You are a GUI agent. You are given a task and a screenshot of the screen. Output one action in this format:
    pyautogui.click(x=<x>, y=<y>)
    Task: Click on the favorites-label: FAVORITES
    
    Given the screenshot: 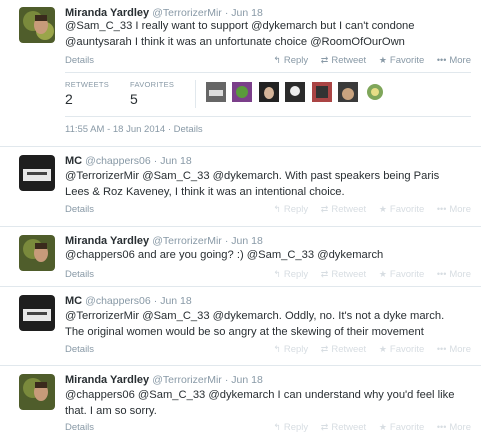 What is the action you would take?
    pyautogui.click(x=152, y=84)
    